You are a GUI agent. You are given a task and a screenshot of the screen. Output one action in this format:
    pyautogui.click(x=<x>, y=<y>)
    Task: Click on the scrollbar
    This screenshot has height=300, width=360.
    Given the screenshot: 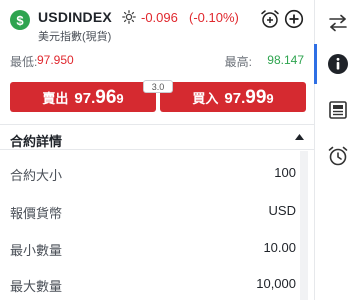 What is the action you would take?
    pyautogui.click(x=304, y=225)
    